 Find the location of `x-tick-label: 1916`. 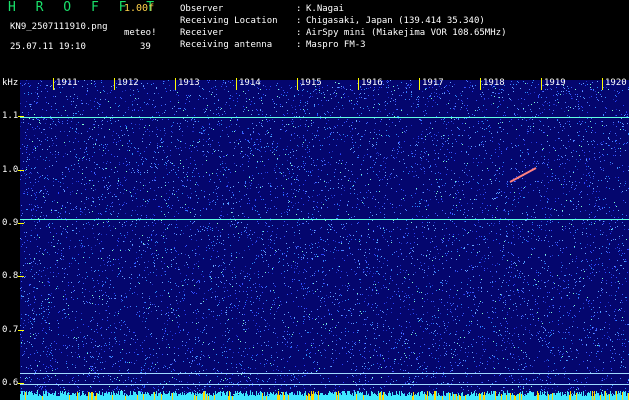

x-tick-label: 1916 is located at coordinates (370, 84).